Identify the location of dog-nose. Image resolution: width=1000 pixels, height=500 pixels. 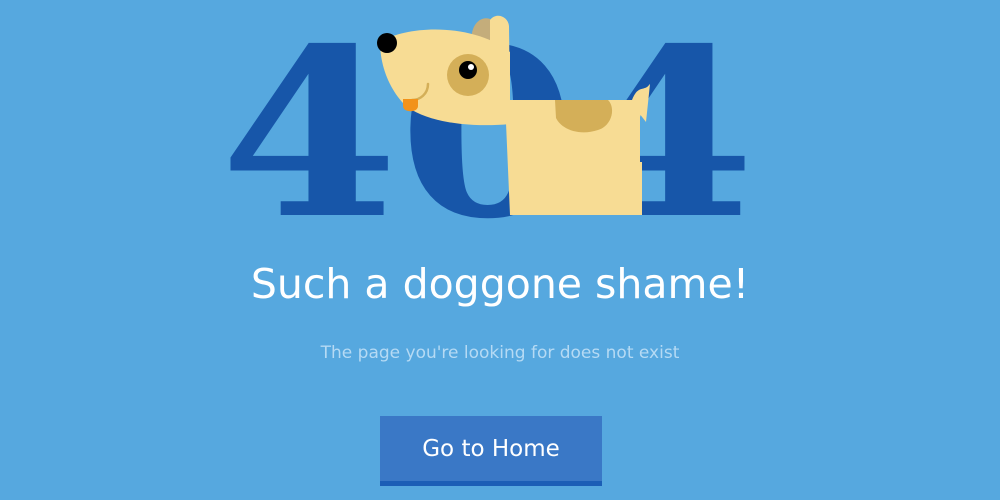
(387, 43).